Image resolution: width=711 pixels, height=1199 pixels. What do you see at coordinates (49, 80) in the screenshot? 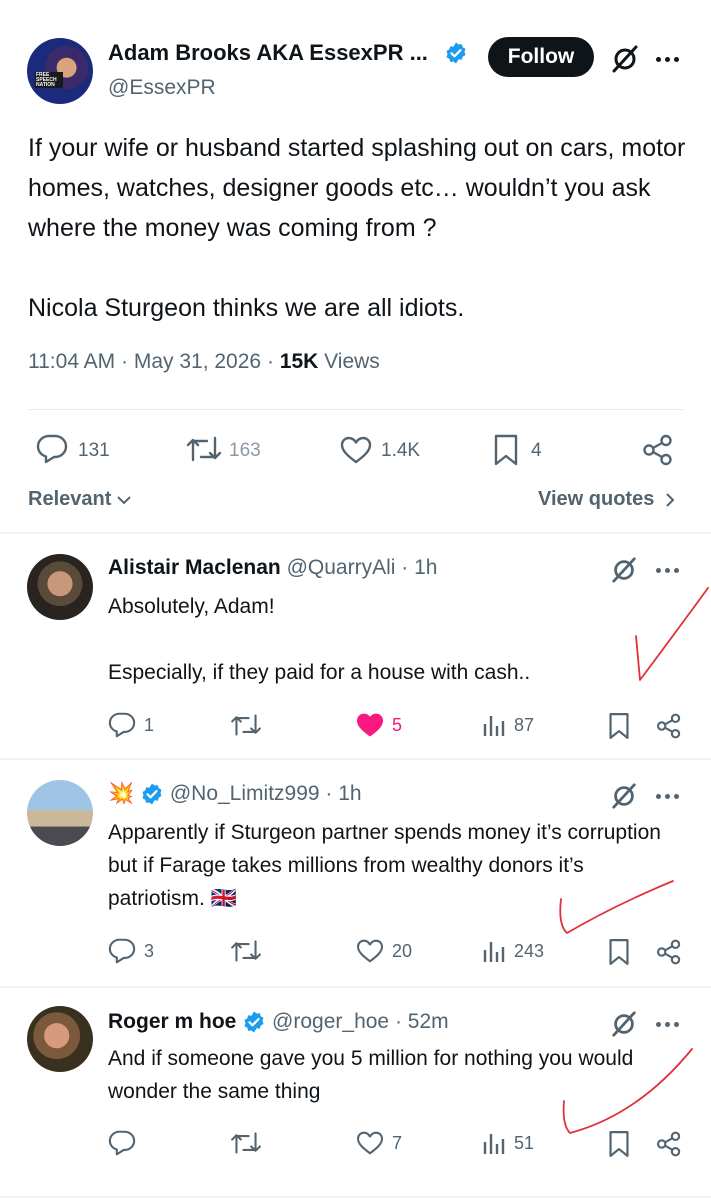
I see `avatar-badge-text: FREE SPEECH NATION` at bounding box center [49, 80].